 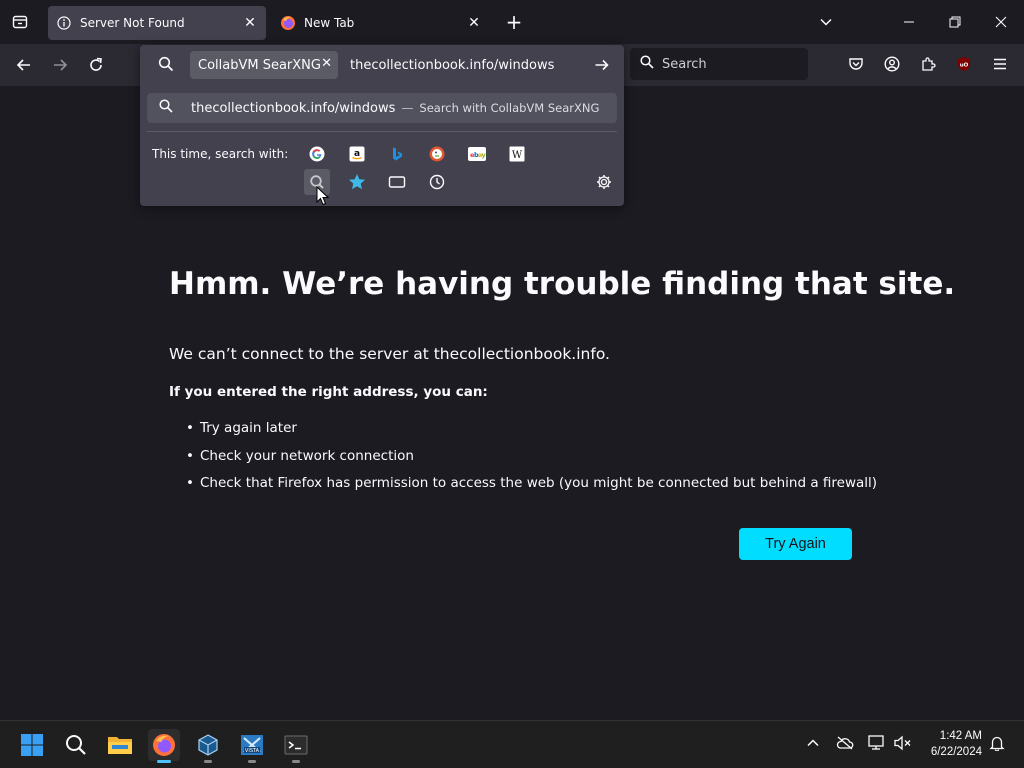 I want to click on menu-button, so click(x=1000, y=64).